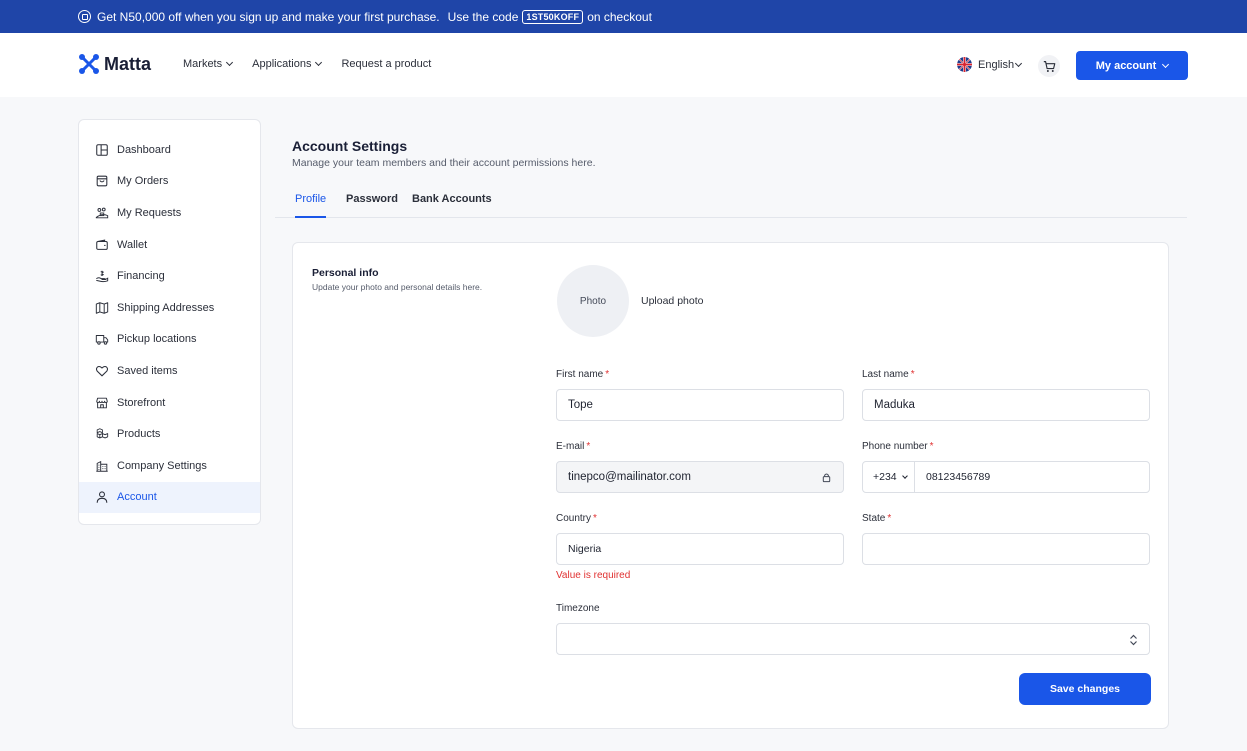 This screenshot has height=751, width=1247. Describe the element at coordinates (89, 64) in the screenshot. I see `matta-logo-icon` at that location.